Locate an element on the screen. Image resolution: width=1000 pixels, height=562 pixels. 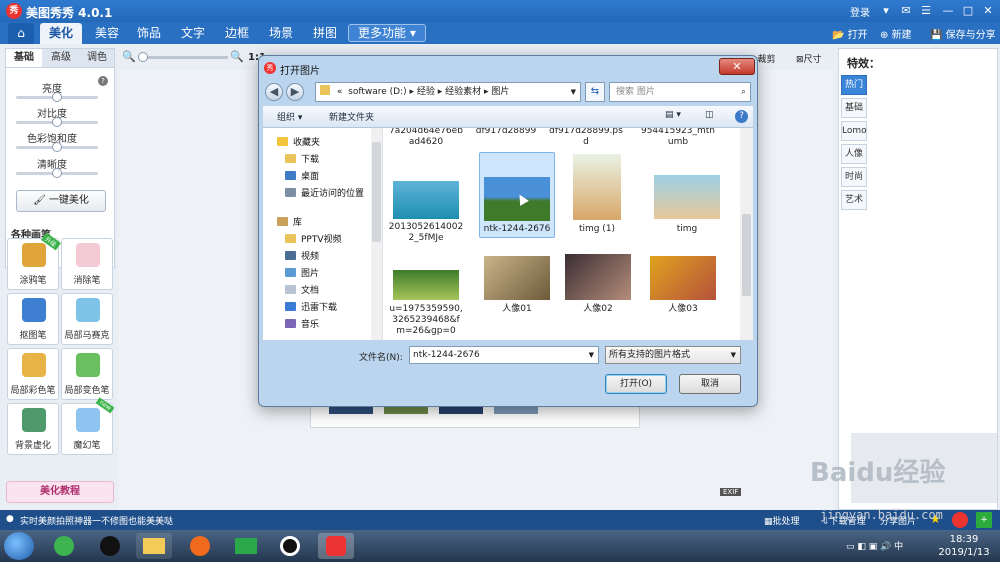
brush-mosaic: 局部马赛克 is located at coordinates (87, 319).